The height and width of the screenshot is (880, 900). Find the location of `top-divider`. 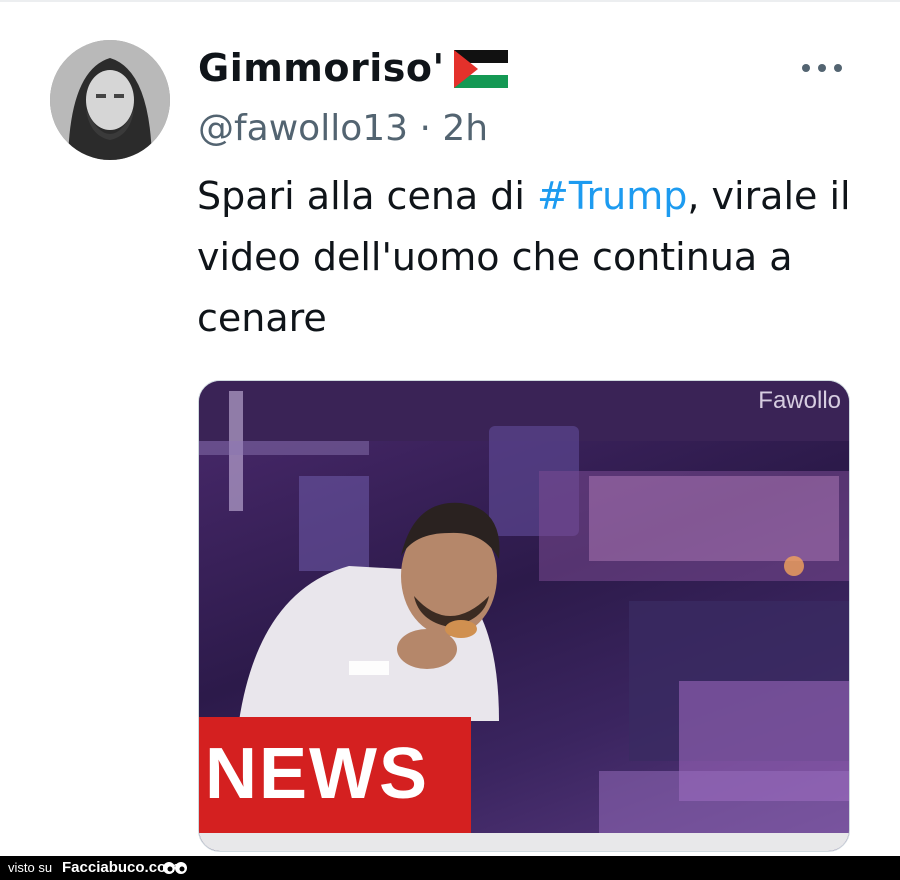

top-divider is located at coordinates (450, 1).